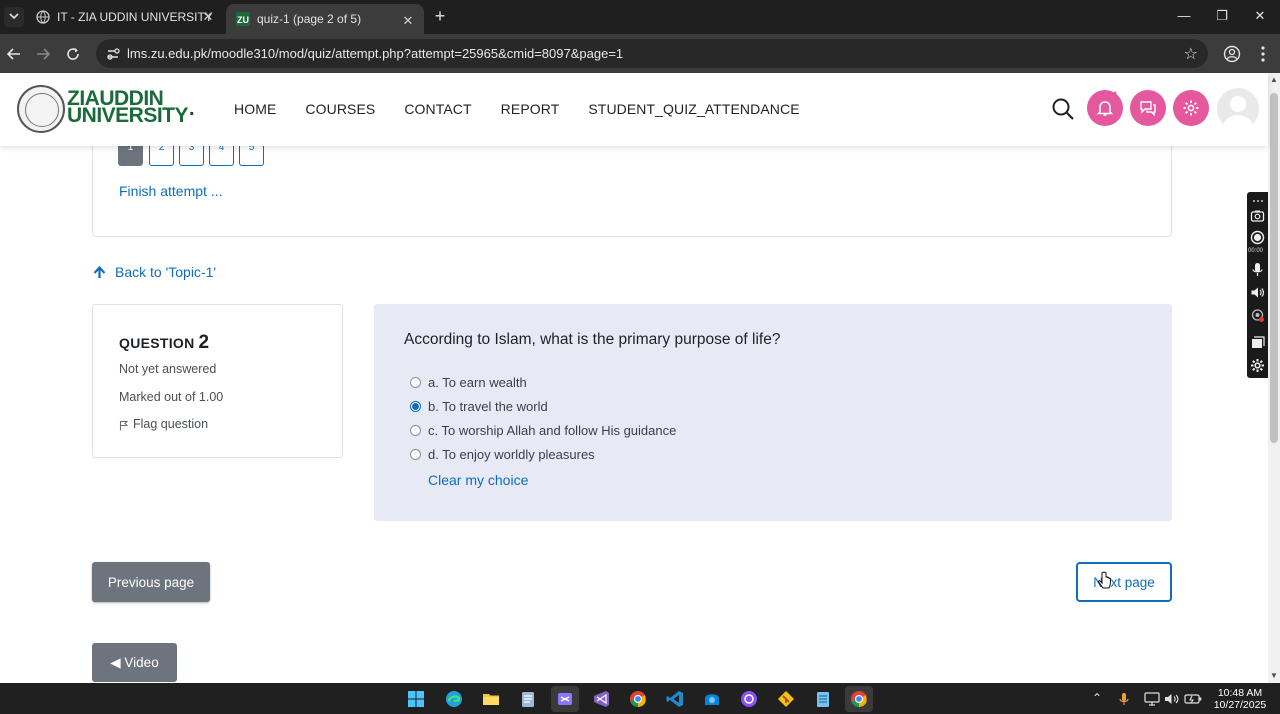  I want to click on speaker-icon, so click(1257, 292).